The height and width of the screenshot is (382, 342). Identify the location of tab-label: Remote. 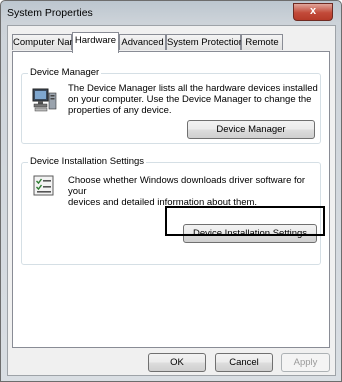
(262, 42).